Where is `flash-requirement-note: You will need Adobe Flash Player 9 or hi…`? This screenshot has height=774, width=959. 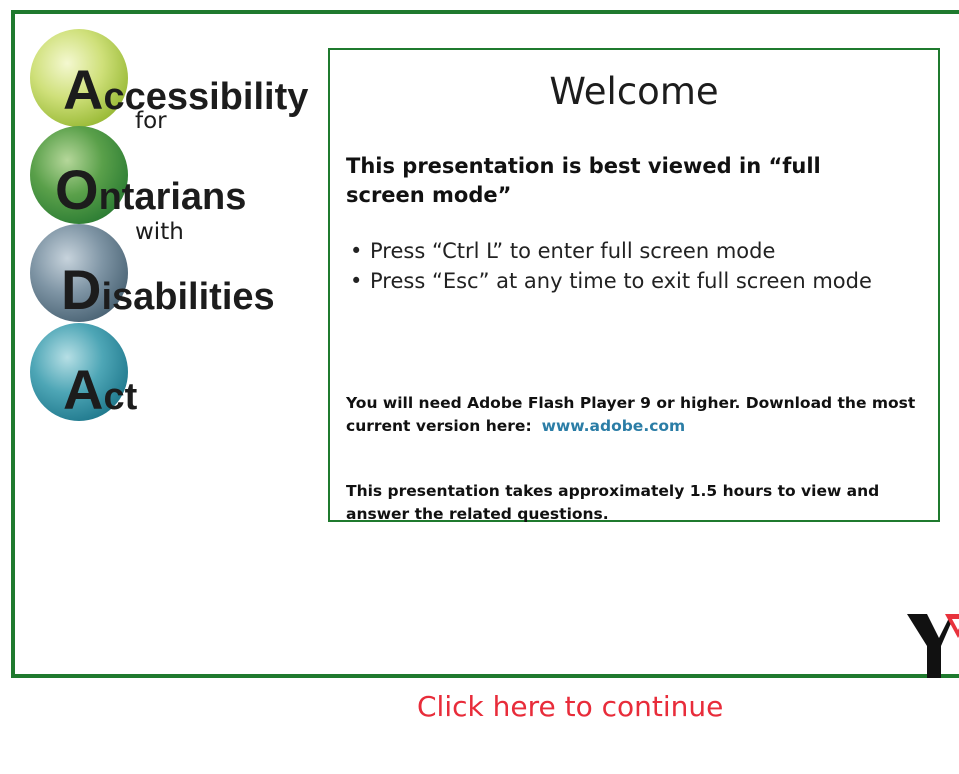 flash-requirement-note: You will need Adobe Flash Player 9 or hi… is located at coordinates (644, 415).